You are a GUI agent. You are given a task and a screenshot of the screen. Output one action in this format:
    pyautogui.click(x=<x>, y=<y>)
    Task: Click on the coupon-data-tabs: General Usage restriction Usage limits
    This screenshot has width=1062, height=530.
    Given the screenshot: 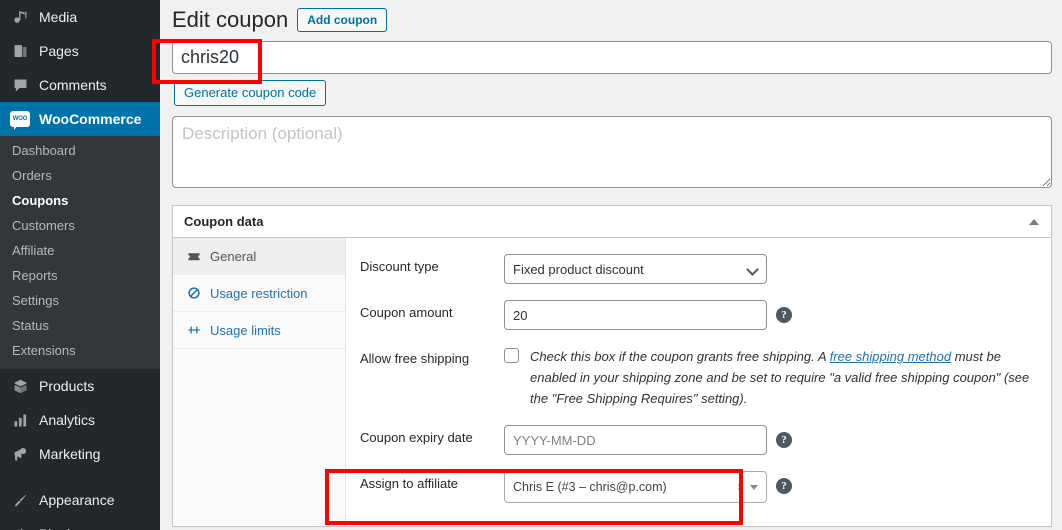 What is the action you would take?
    pyautogui.click(x=259, y=382)
    